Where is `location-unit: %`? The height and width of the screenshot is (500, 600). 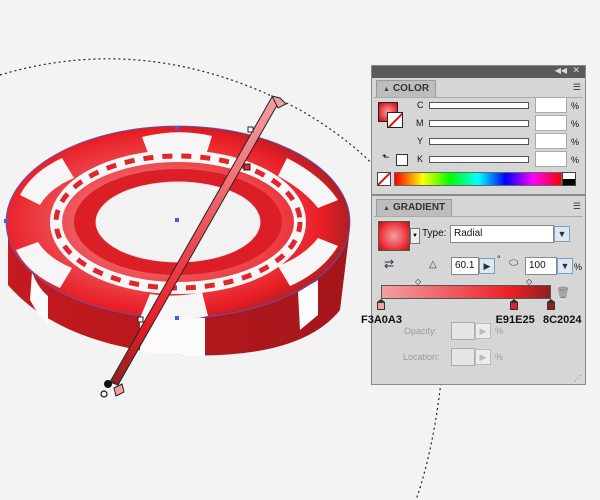 location-unit: % is located at coordinates (499, 357).